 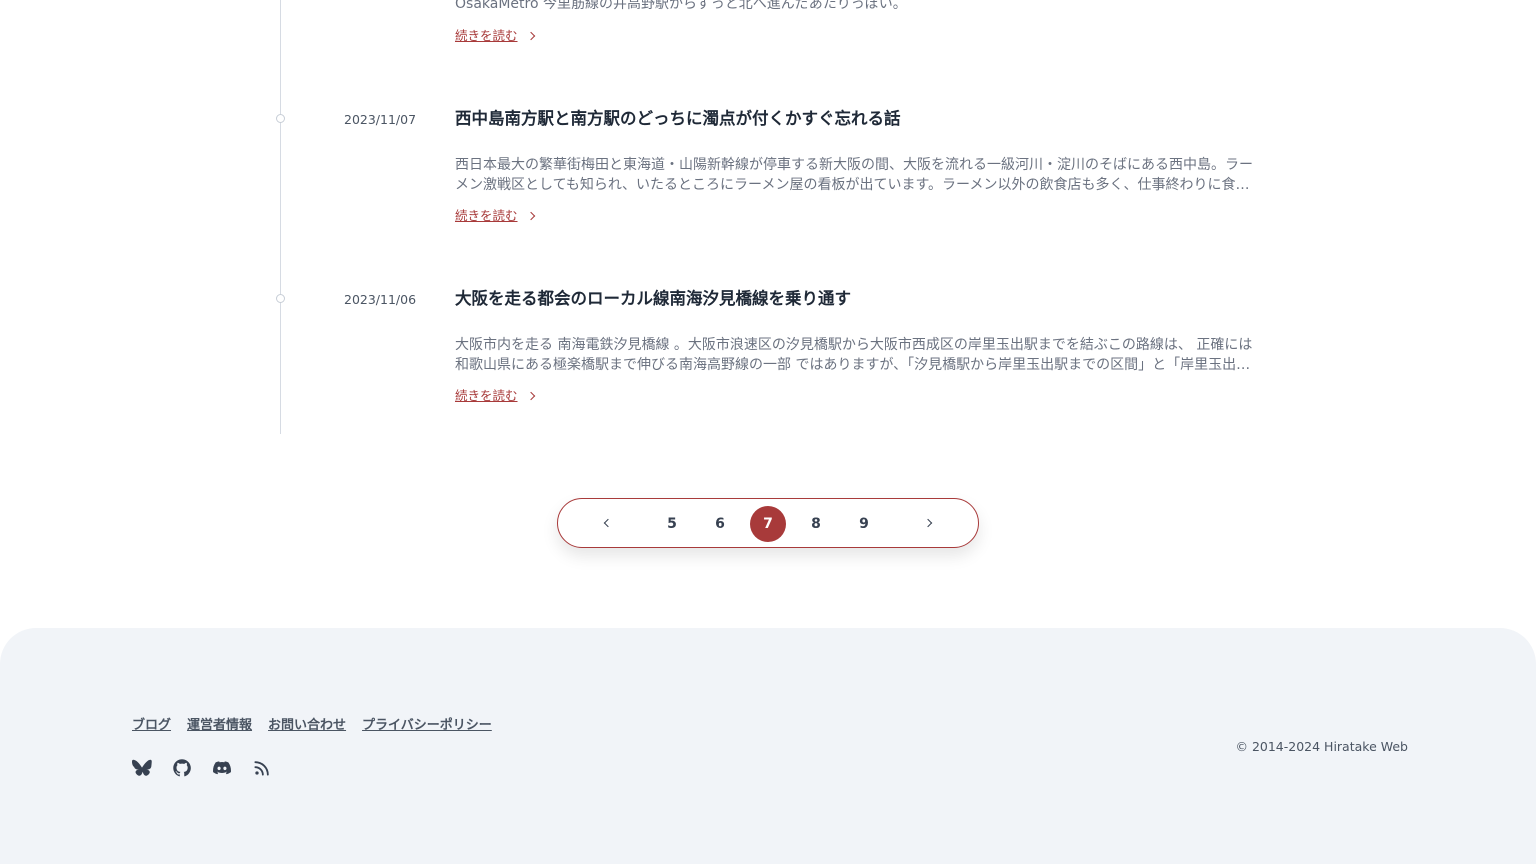 What do you see at coordinates (653, 299) in the screenshot?
I see `post-title-link: 大阪を走る都会のローカル線南海汐見橋線を乗り通す` at bounding box center [653, 299].